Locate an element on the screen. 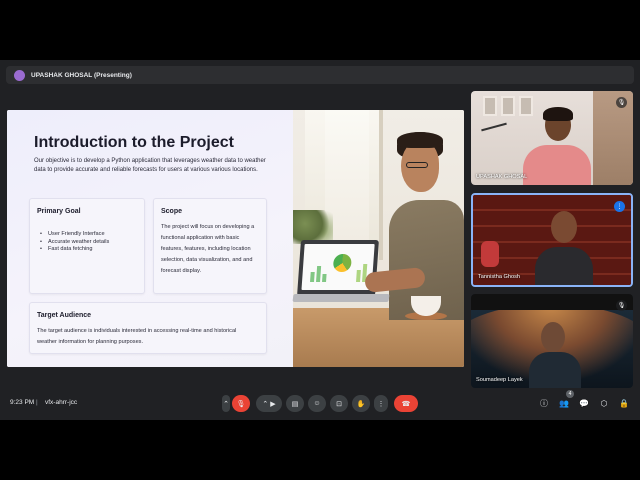  present-button: ⊡ is located at coordinates (339, 403).